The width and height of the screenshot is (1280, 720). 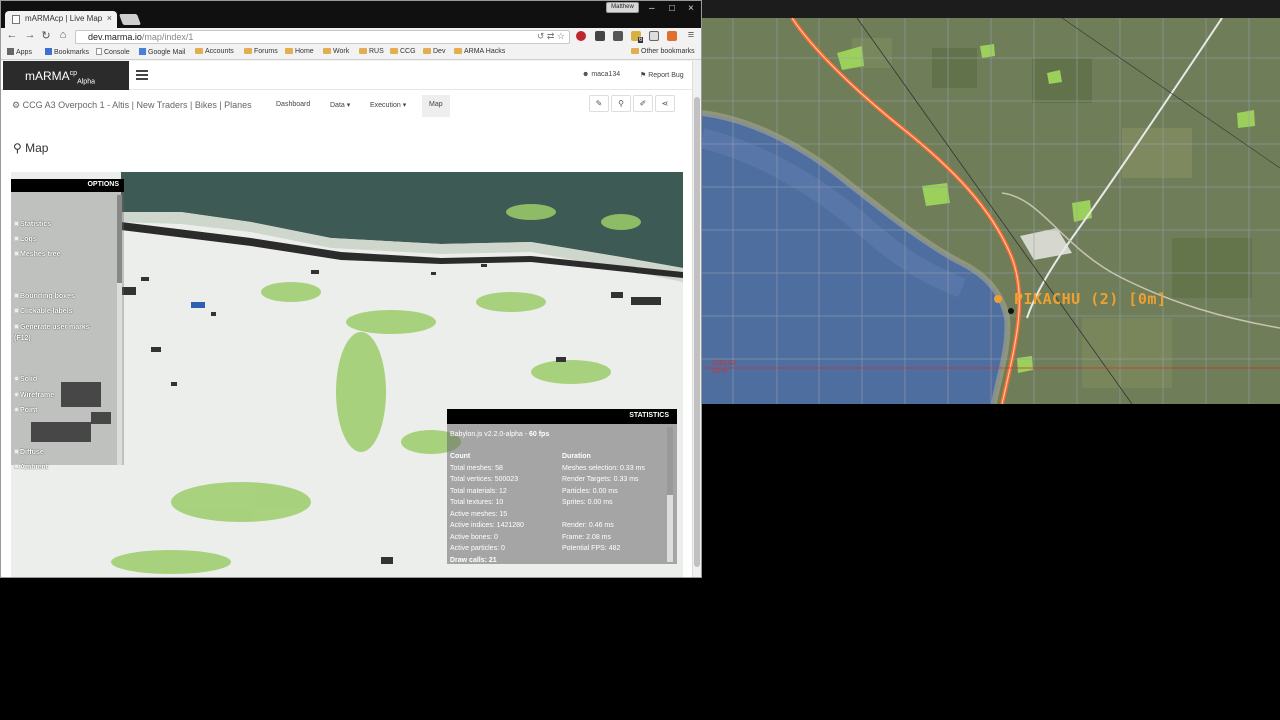 I want to click on bookmark-console: Console, so click(x=113, y=52).